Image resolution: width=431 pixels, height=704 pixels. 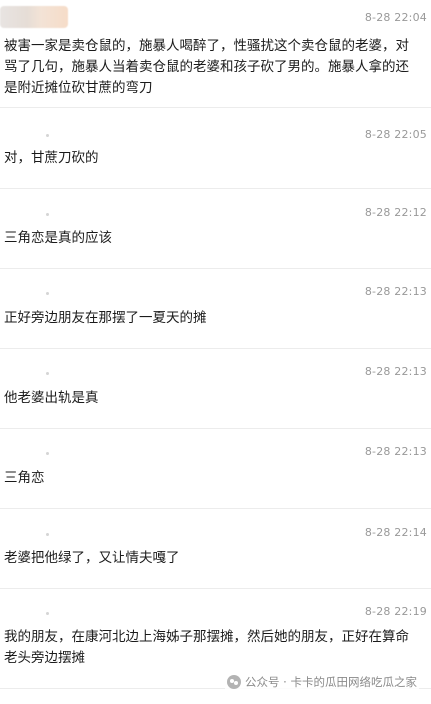 I want to click on watermark: 公众号 · 卡卡的瓜田网络吃瓜之家, so click(x=322, y=682).